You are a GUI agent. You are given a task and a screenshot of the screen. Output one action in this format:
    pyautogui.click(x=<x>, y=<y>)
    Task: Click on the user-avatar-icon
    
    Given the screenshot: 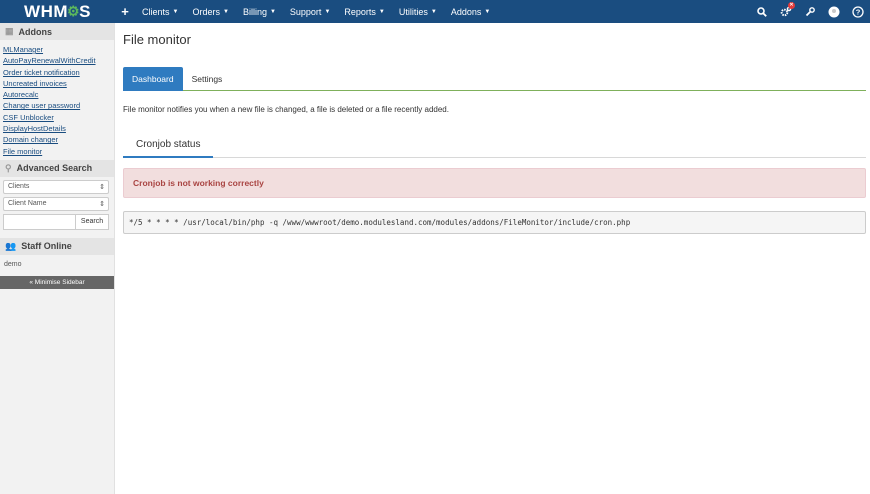 What is the action you would take?
    pyautogui.click(x=834, y=11)
    